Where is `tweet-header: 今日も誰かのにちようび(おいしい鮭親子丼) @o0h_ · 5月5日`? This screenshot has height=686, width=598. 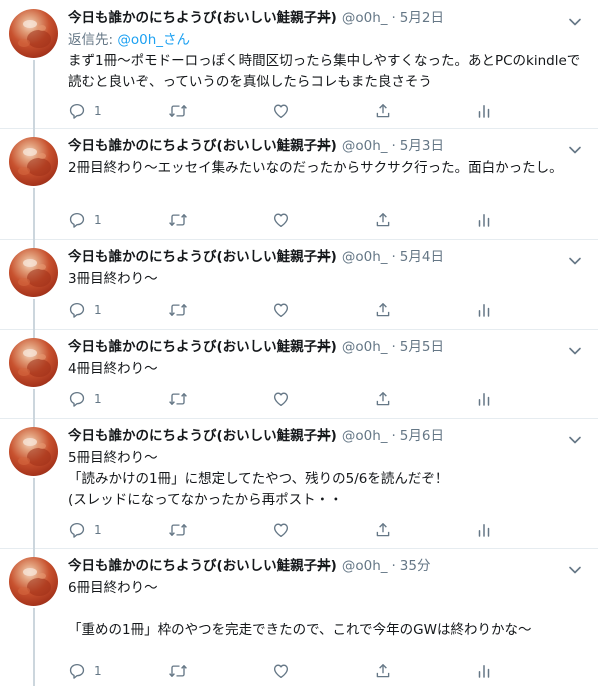
tweet-header: 今日も誰かのにちようび(おいしい鮭親子丼) @o0h_ · 5月5日 is located at coordinates (325, 347).